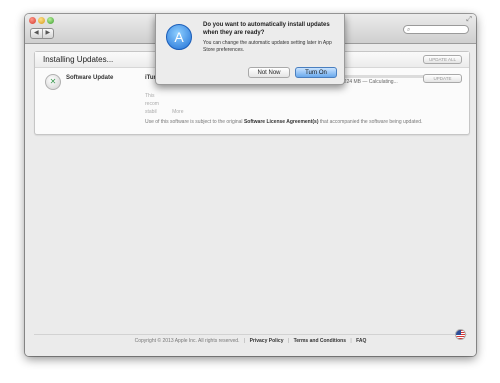  What do you see at coordinates (48, 33) in the screenshot?
I see `forward-arrow-icon: ▶` at bounding box center [48, 33].